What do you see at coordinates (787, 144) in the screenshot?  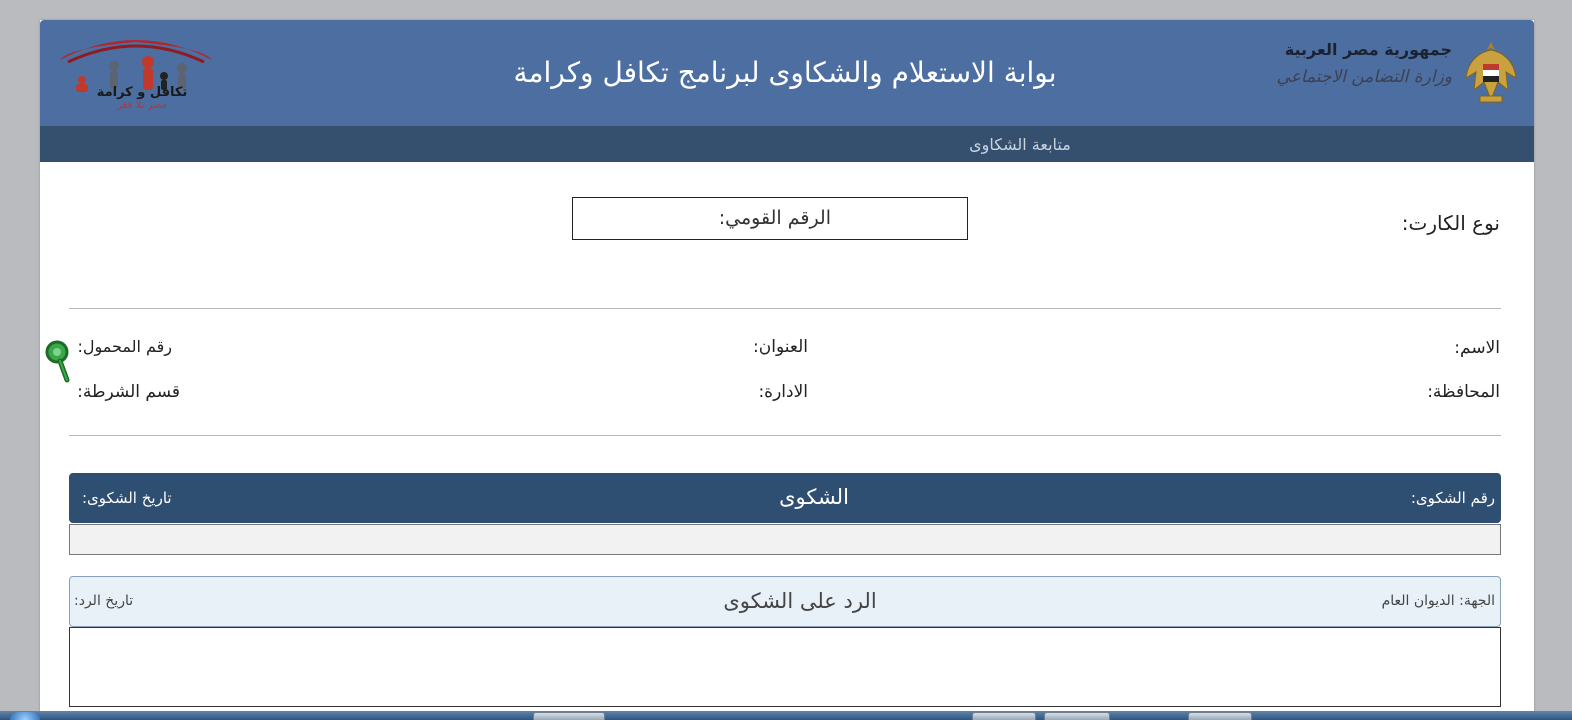 I see `subnav-bar: متابعة الشكاوى` at bounding box center [787, 144].